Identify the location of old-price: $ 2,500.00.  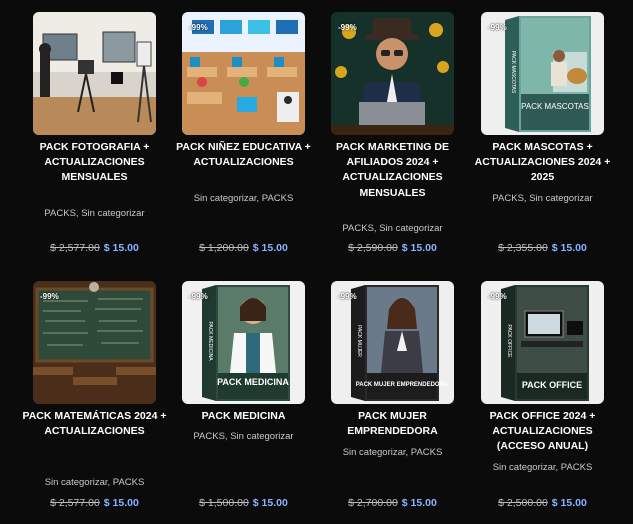
(523, 503).